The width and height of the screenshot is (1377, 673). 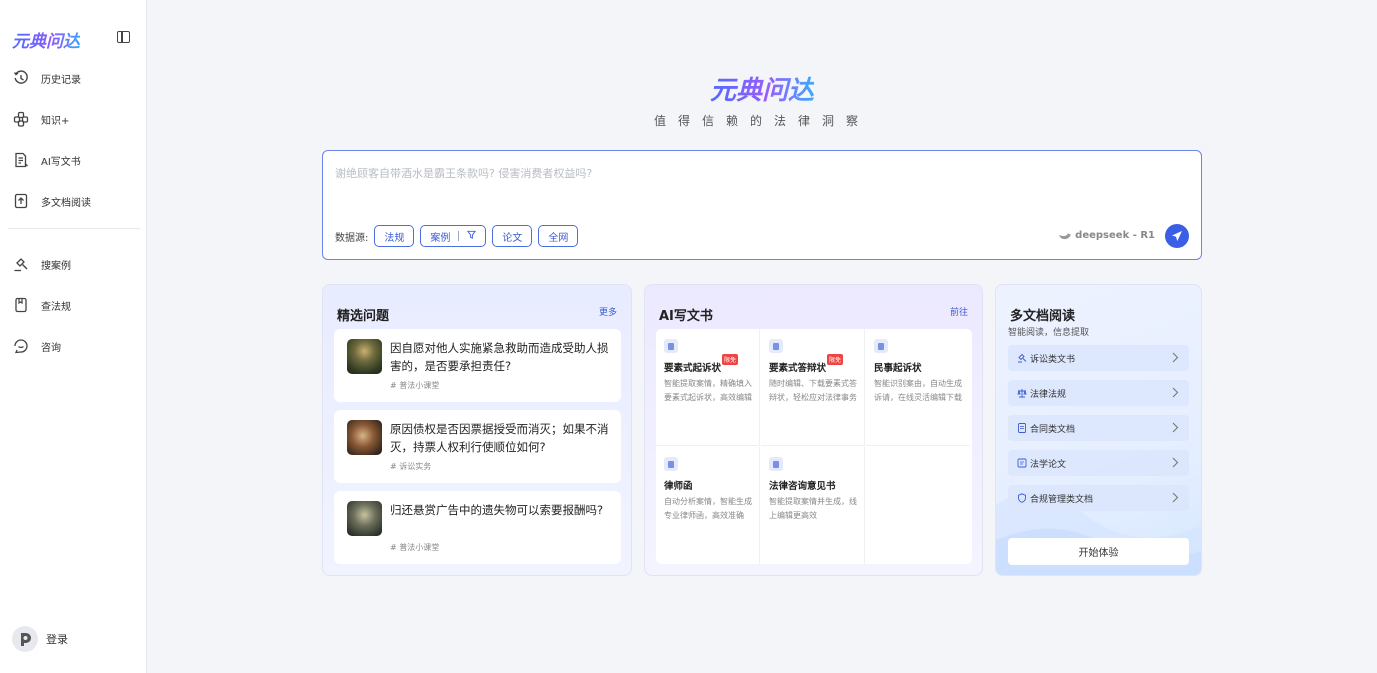 I want to click on hero-title: 元典问达, so click(x=761, y=91).